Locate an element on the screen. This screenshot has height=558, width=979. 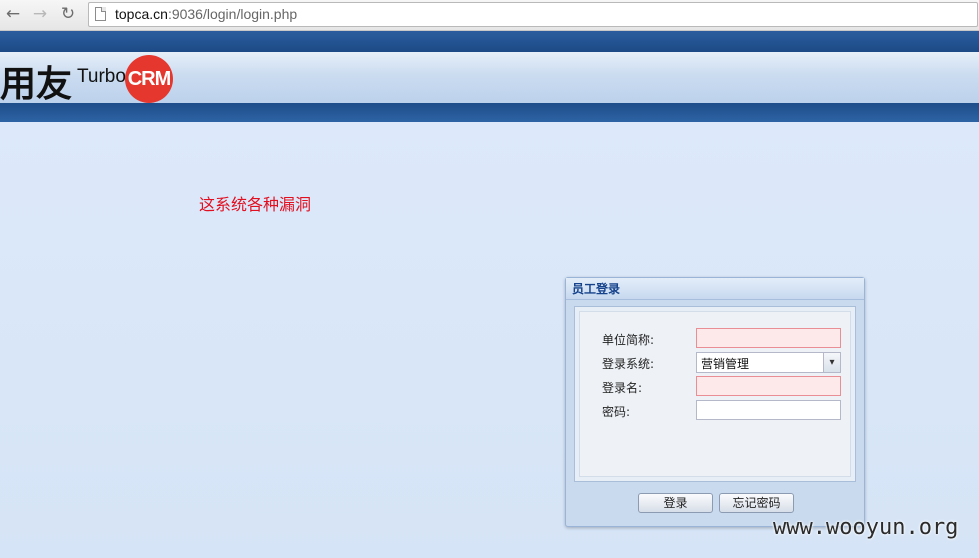
browser-toolbar: ← → ↻ topca.cn:9036/login/login.php is located at coordinates (489, 15).